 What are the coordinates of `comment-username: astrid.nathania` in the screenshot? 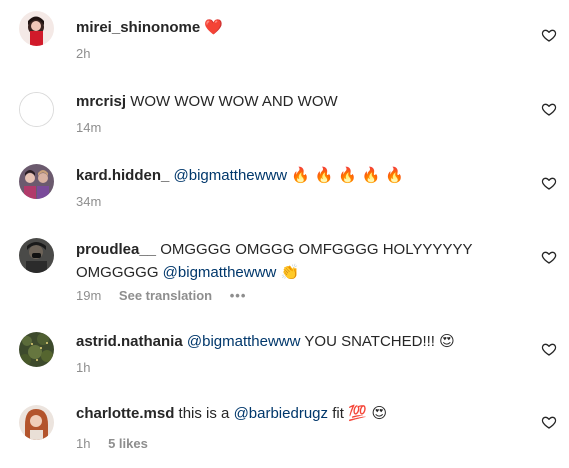 It's located at (129, 341).